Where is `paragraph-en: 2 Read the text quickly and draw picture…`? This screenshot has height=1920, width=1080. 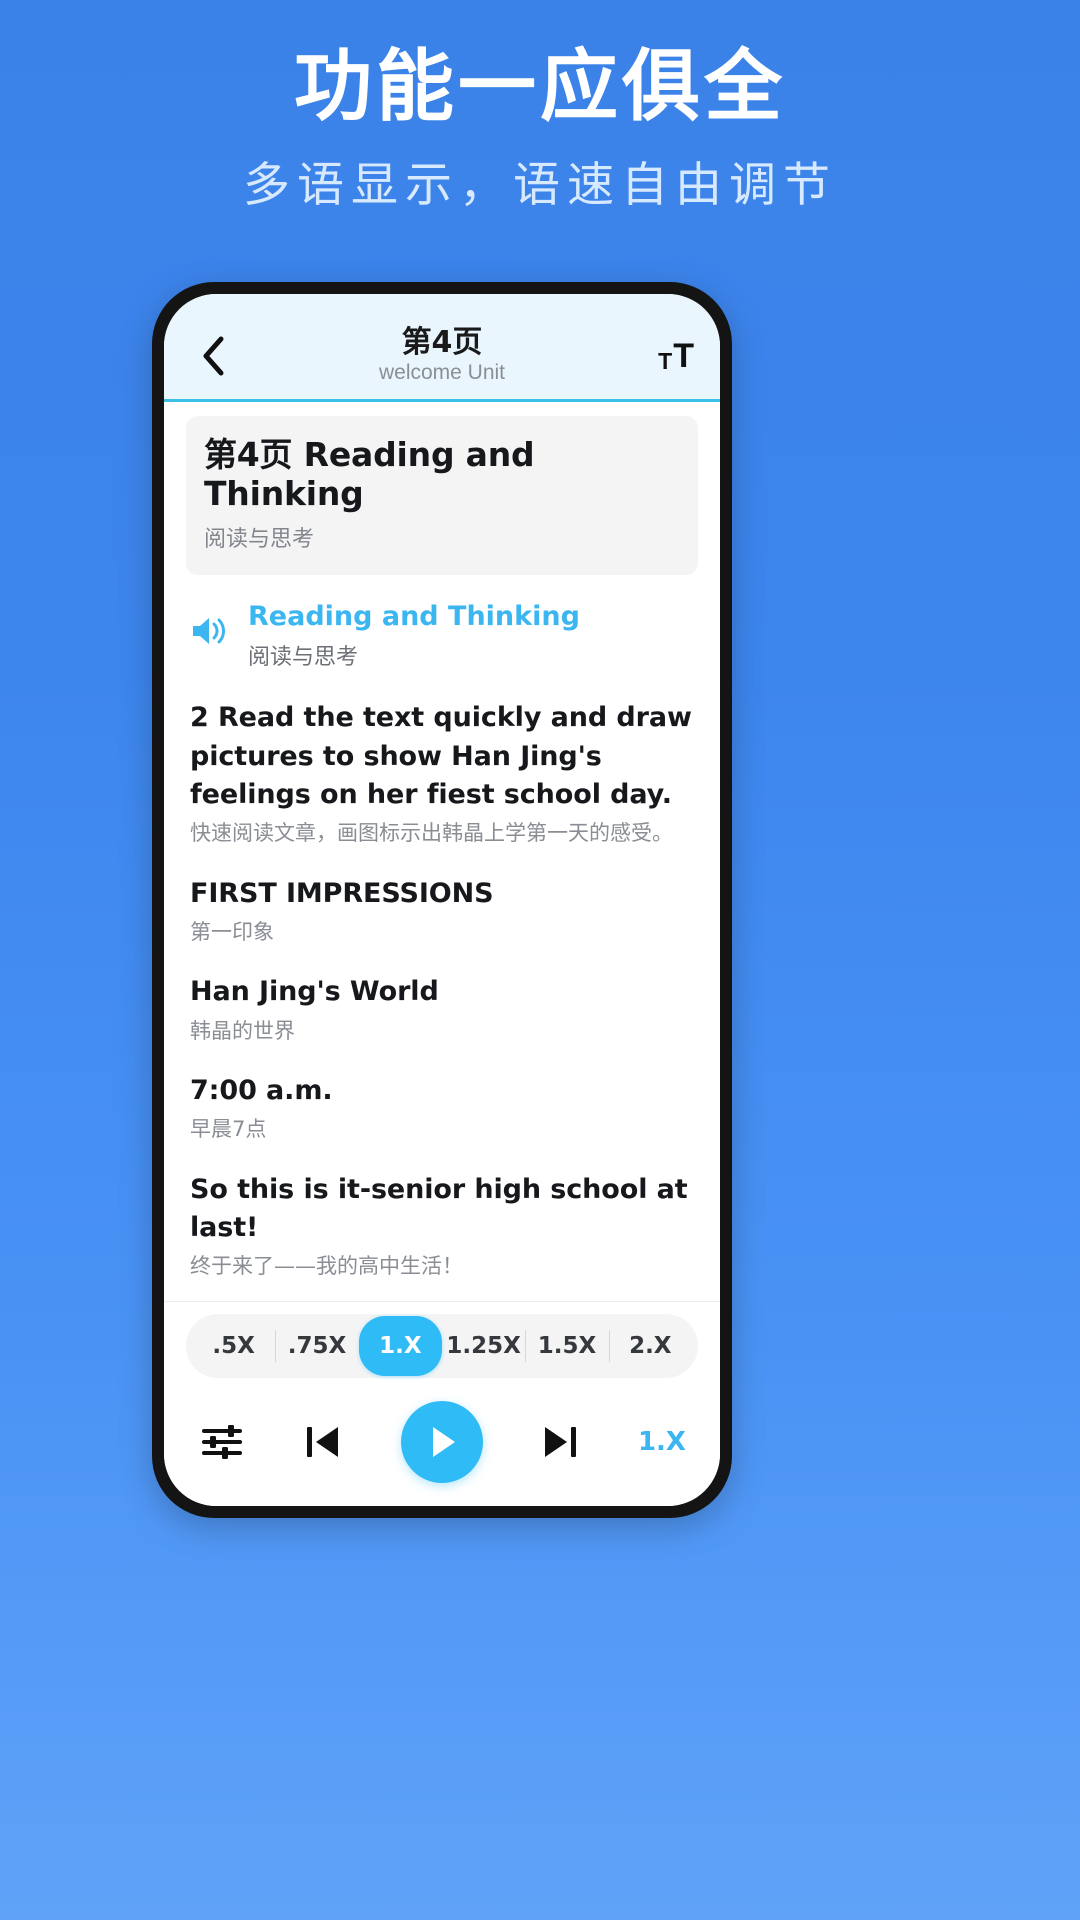
paragraph-en: 2 Read the text quickly and draw picture… is located at coordinates (441, 756).